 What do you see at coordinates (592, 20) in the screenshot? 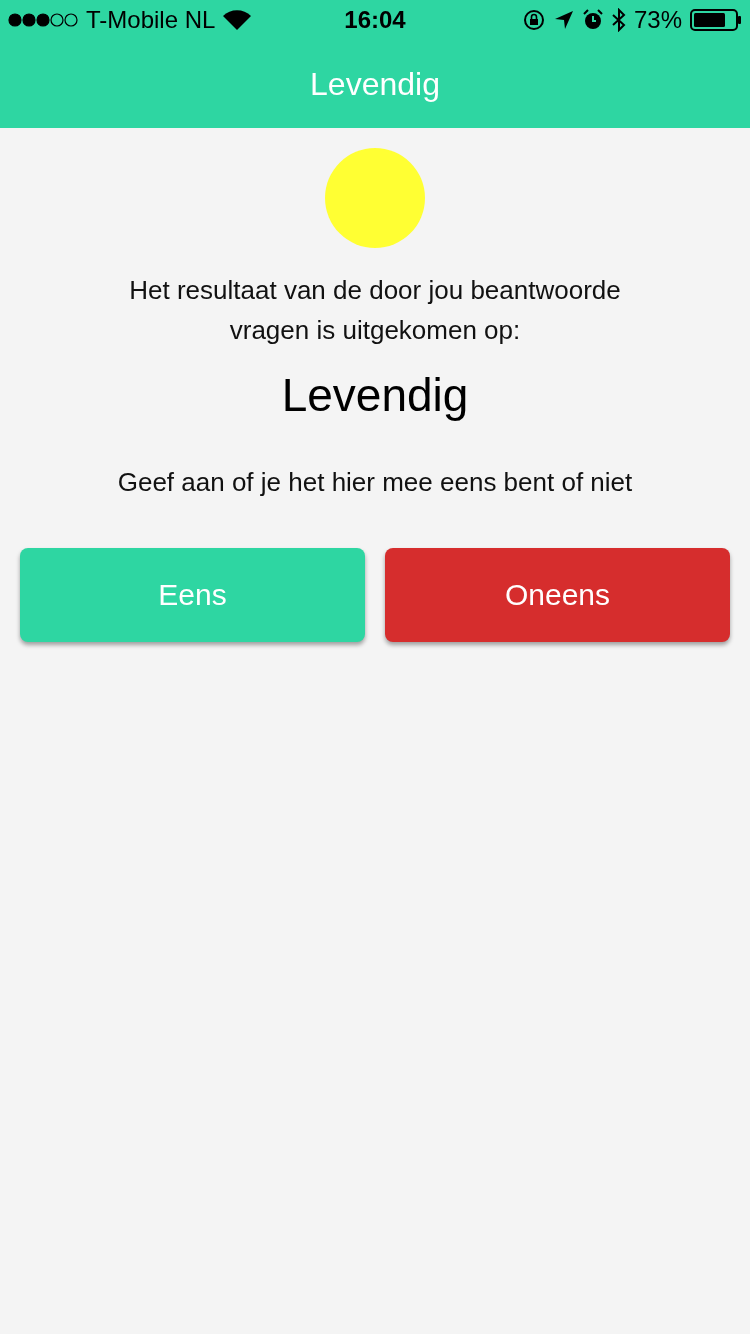
I see `alarm-icon` at bounding box center [592, 20].